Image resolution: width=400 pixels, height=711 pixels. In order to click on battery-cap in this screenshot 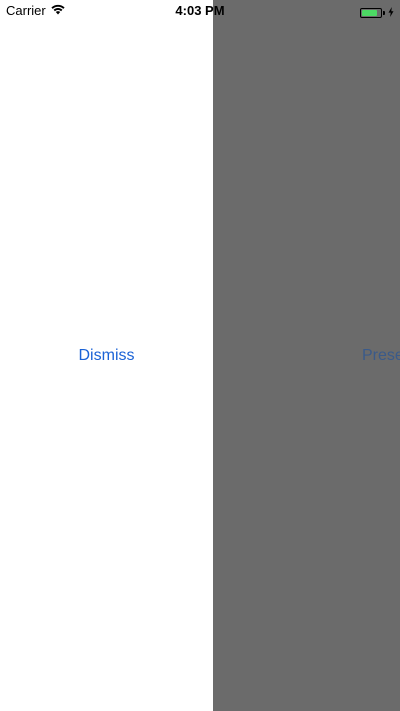, I will do `click(384, 12)`.